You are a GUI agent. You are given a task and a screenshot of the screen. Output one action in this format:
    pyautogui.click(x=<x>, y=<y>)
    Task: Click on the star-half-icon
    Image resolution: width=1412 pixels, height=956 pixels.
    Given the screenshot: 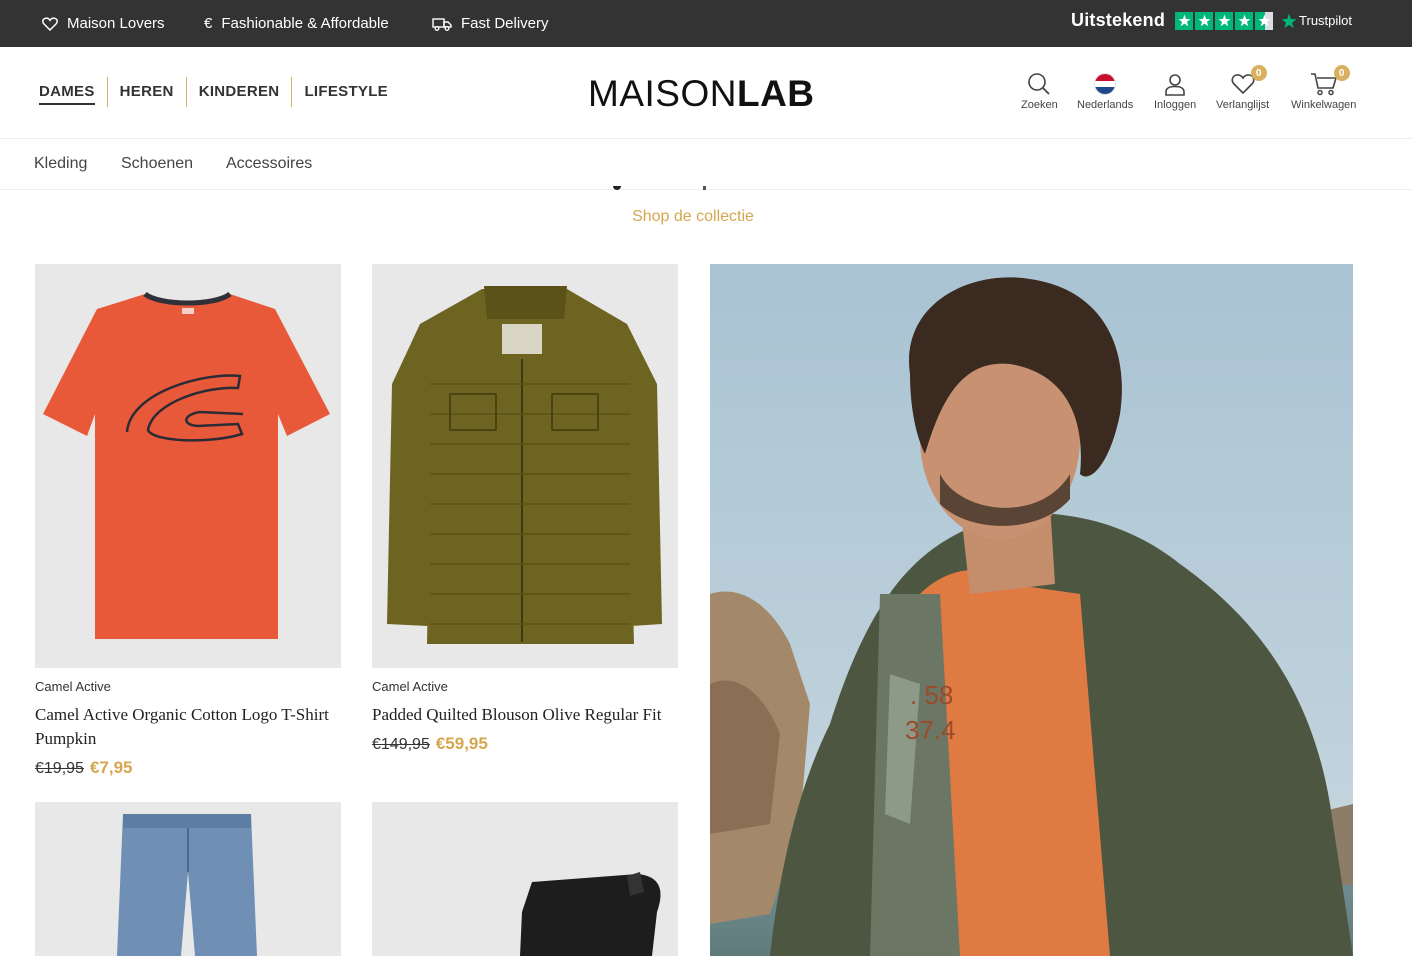 What is the action you would take?
    pyautogui.click(x=1264, y=20)
    